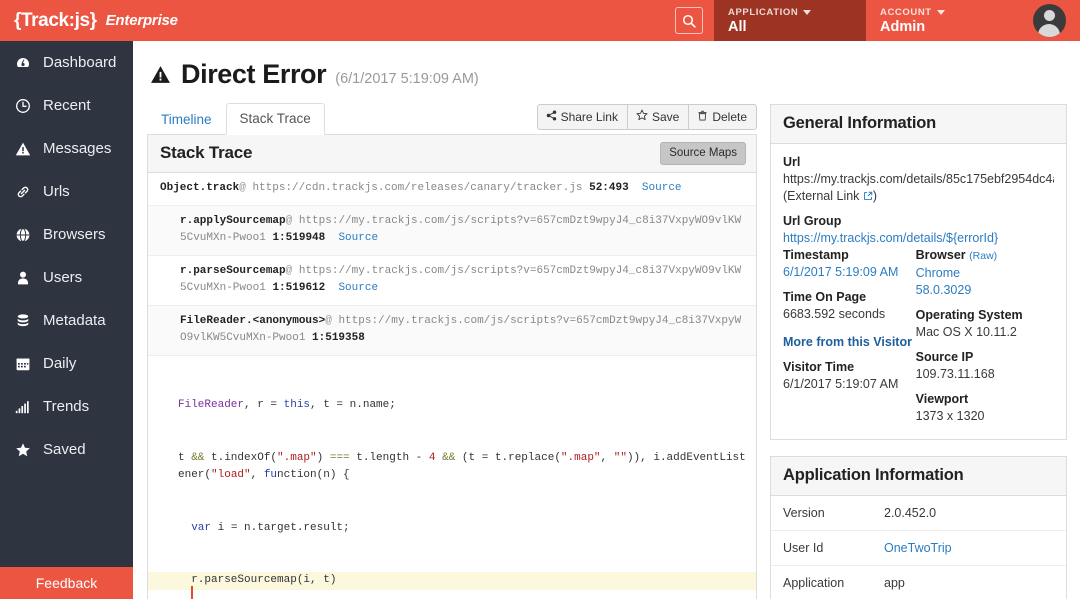 The height and width of the screenshot is (599, 1080). I want to click on delete-button: Delete, so click(722, 117).